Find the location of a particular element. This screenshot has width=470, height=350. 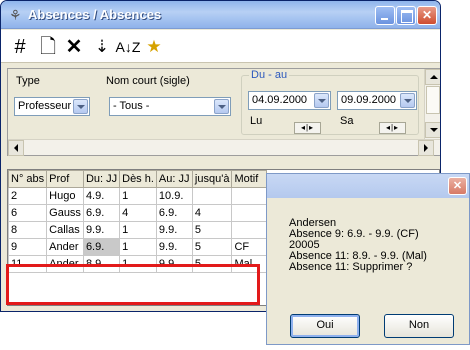

scroll-left-icon is located at coordinates (16, 148).